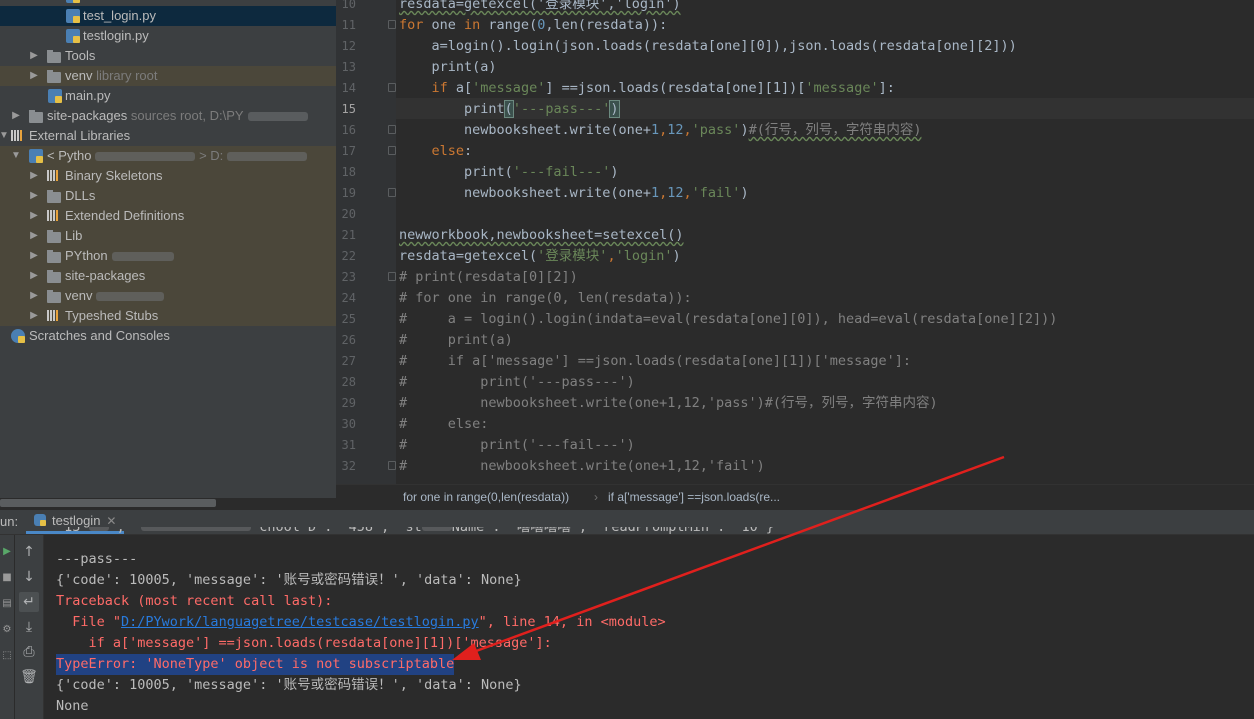  I want to click on tree-item-site-packages: ▶ site-packages, so click(168, 276).